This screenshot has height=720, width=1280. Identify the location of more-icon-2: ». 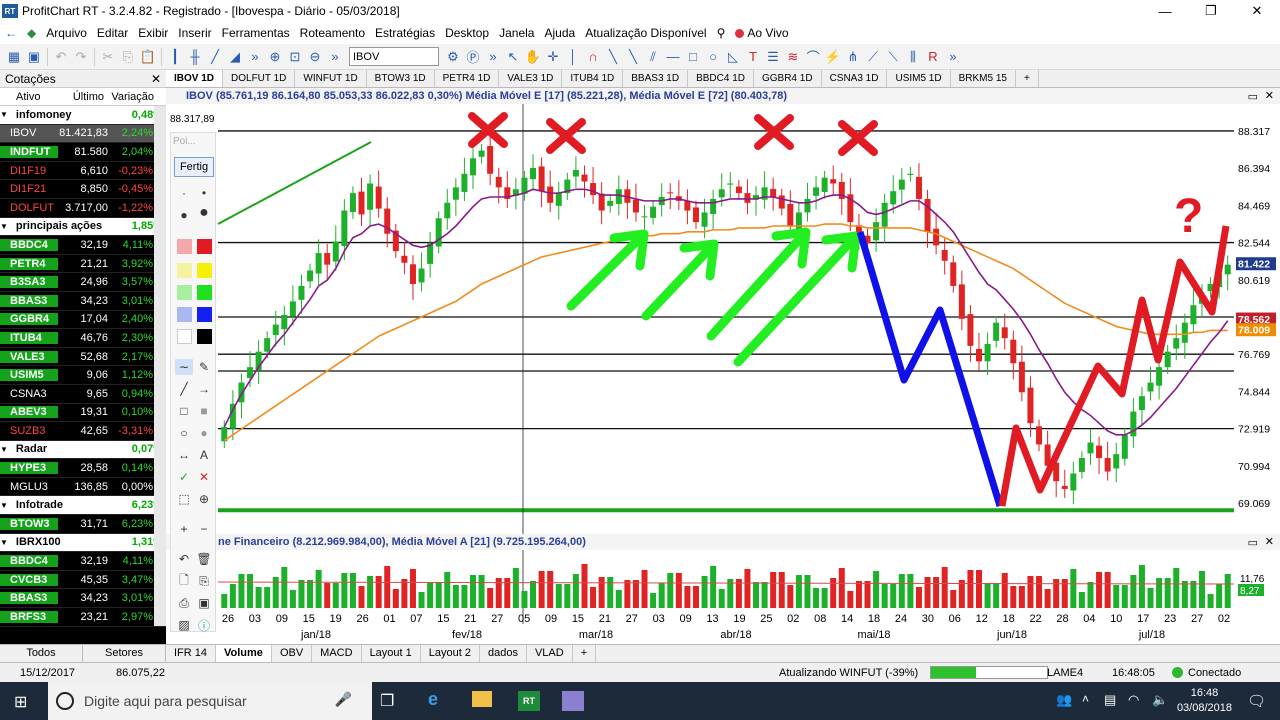
(335, 57).